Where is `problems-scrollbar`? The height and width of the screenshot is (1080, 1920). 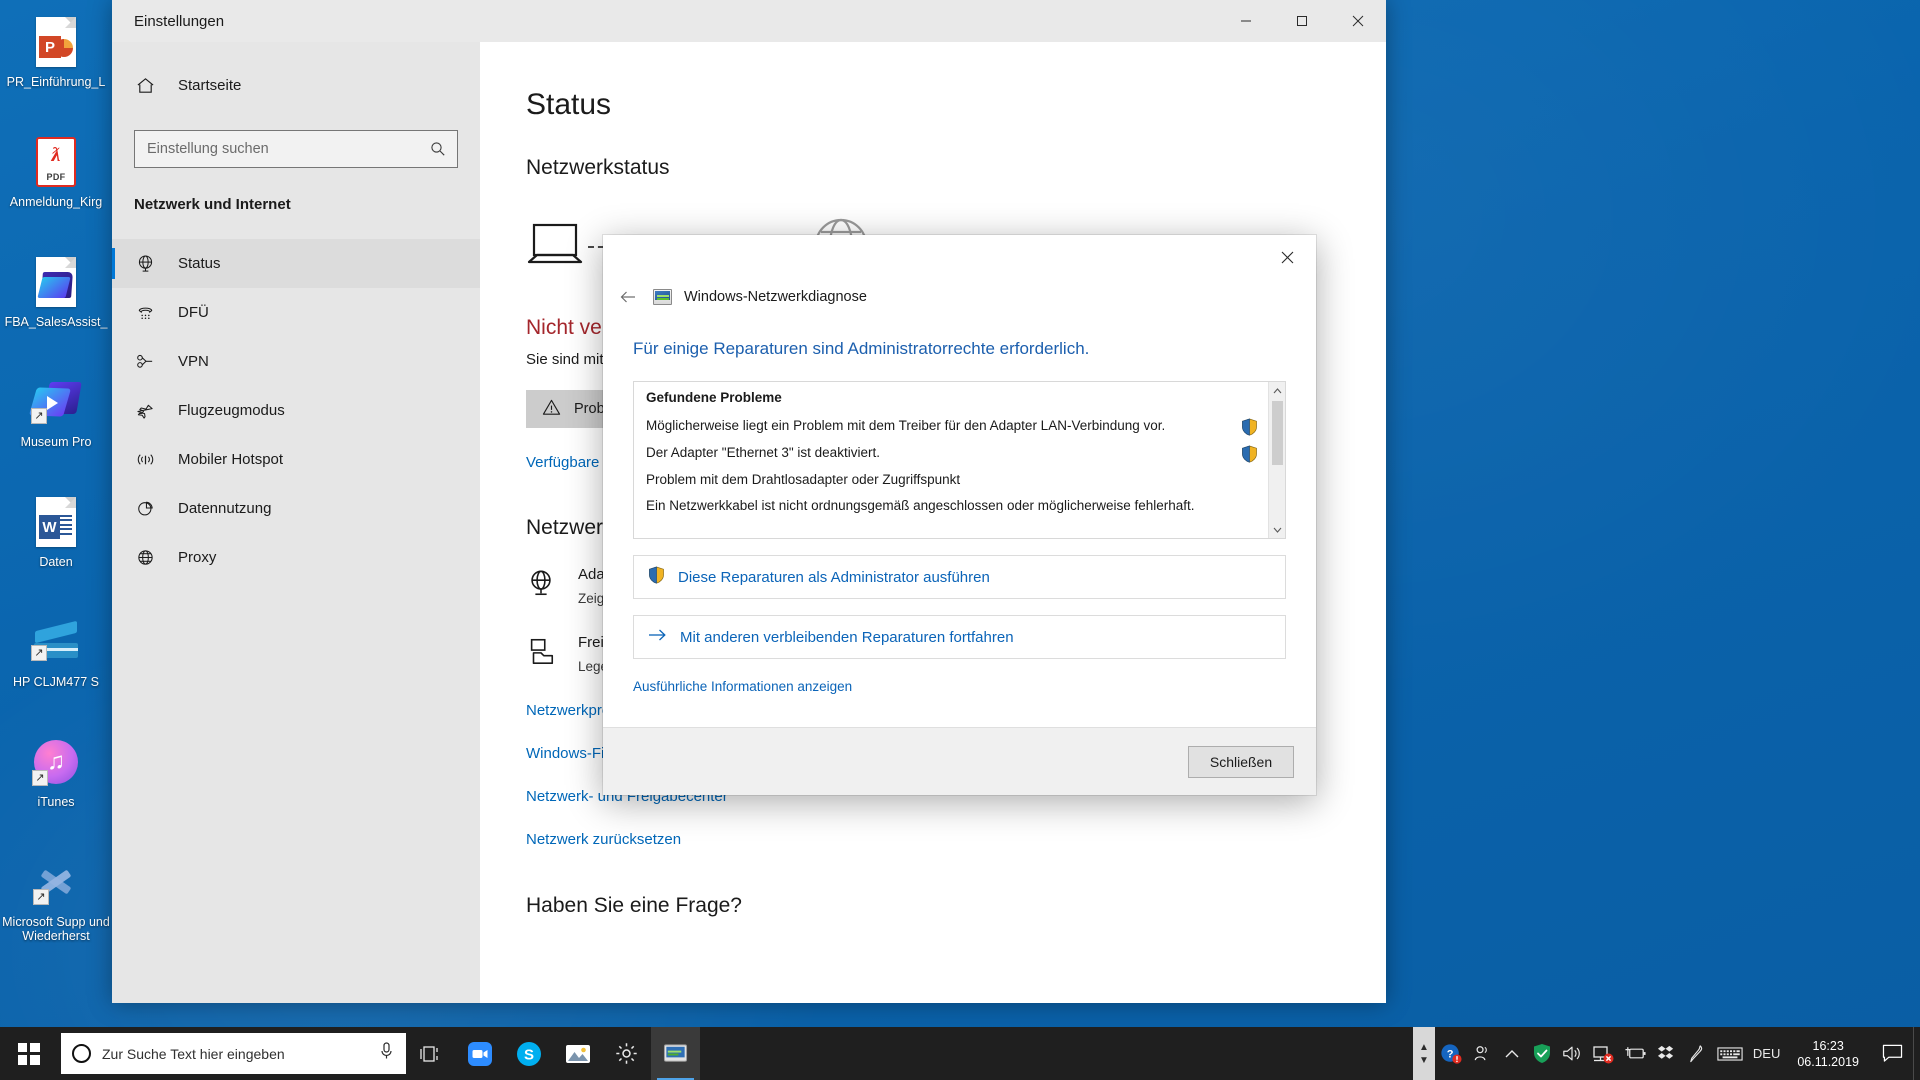 problems-scrollbar is located at coordinates (1276, 460).